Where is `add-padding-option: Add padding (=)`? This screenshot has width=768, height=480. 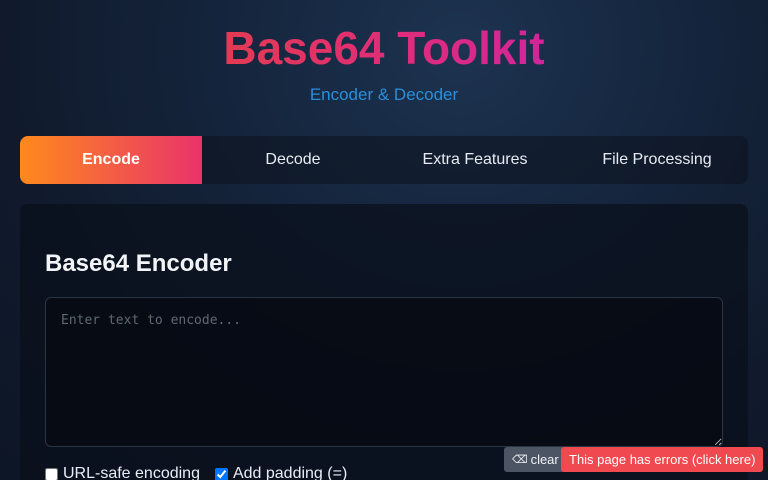 add-padding-option: Add padding (=) is located at coordinates (281, 472).